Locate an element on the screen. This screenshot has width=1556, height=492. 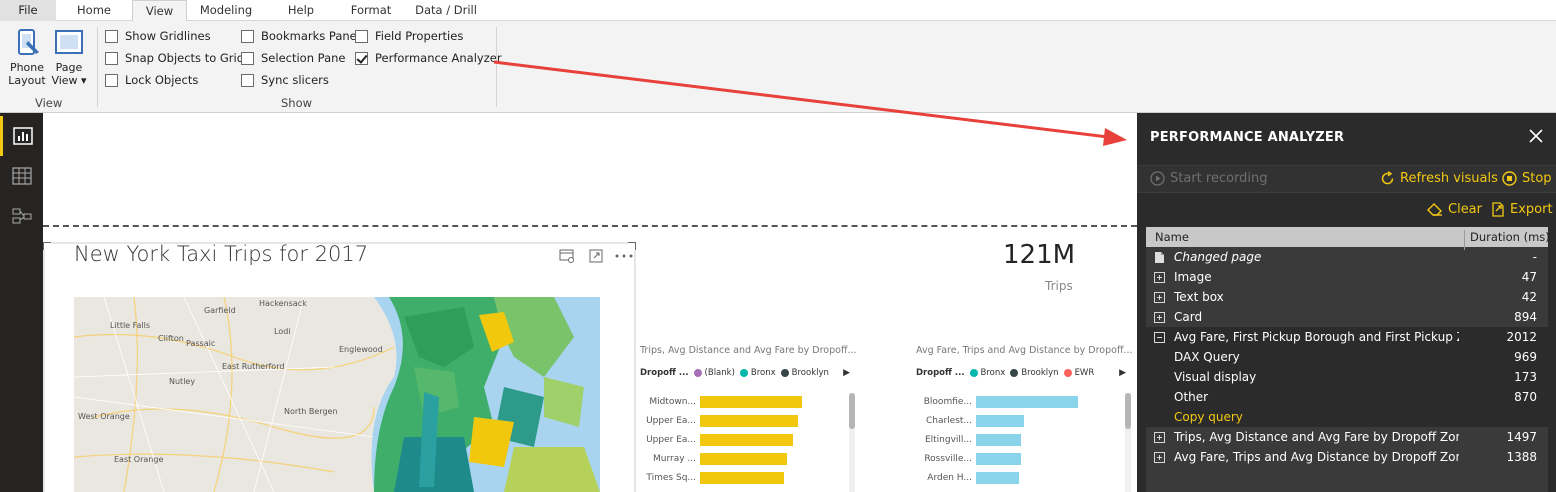
column-header-name: Name is located at coordinates (1172, 237).